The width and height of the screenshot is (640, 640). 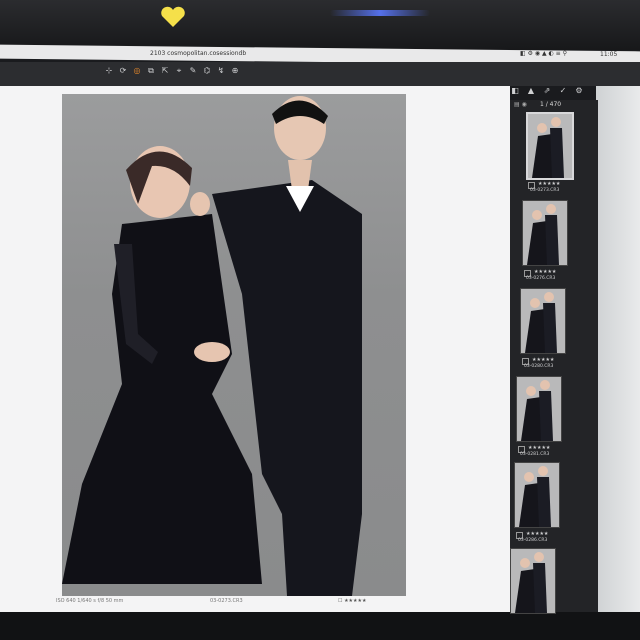 I want to click on clock: 11:05, so click(x=609, y=54).